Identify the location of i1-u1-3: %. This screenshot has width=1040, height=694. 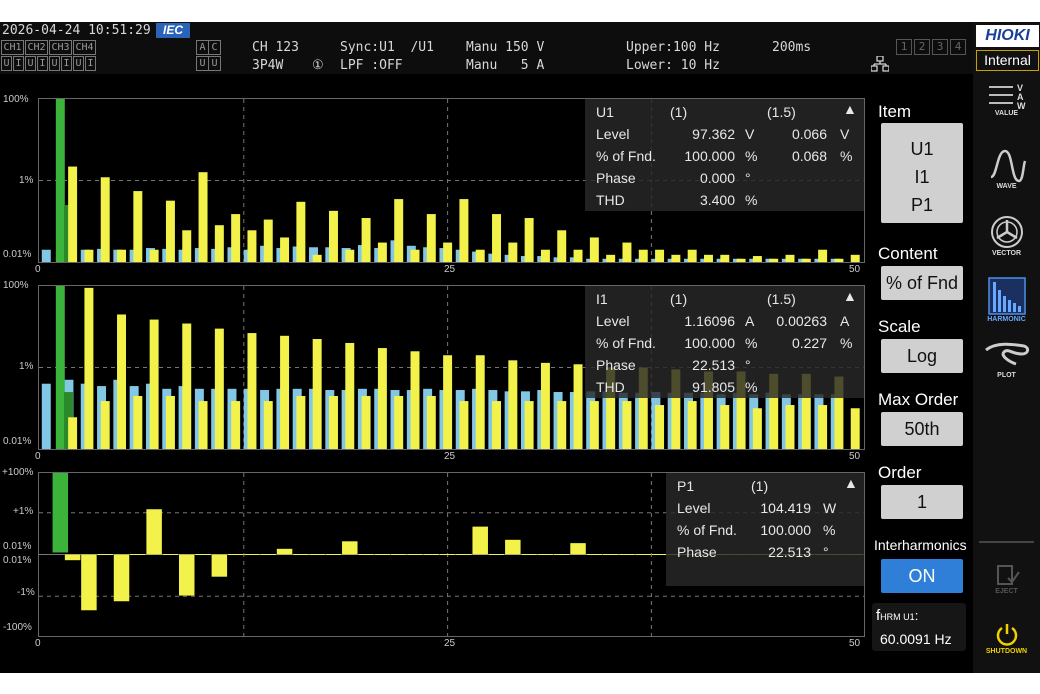
(751, 387).